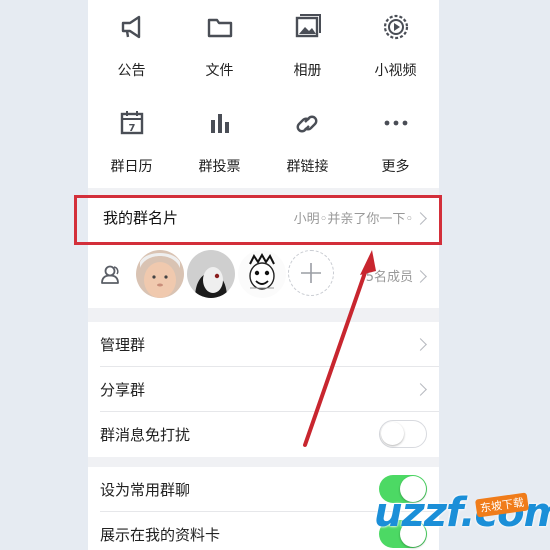  I want to click on calendar-icon: 7, so click(132, 123).